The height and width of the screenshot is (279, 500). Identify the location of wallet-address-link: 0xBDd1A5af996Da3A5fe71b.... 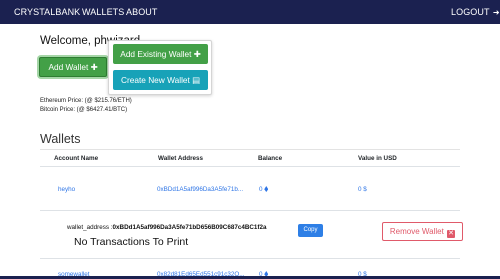
(200, 190).